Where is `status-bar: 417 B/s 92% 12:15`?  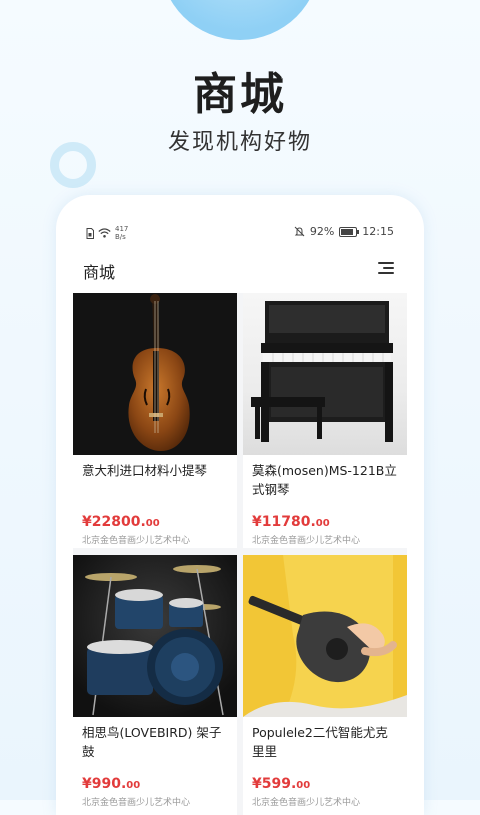 status-bar: 417 B/s 92% 12:15 is located at coordinates (240, 227).